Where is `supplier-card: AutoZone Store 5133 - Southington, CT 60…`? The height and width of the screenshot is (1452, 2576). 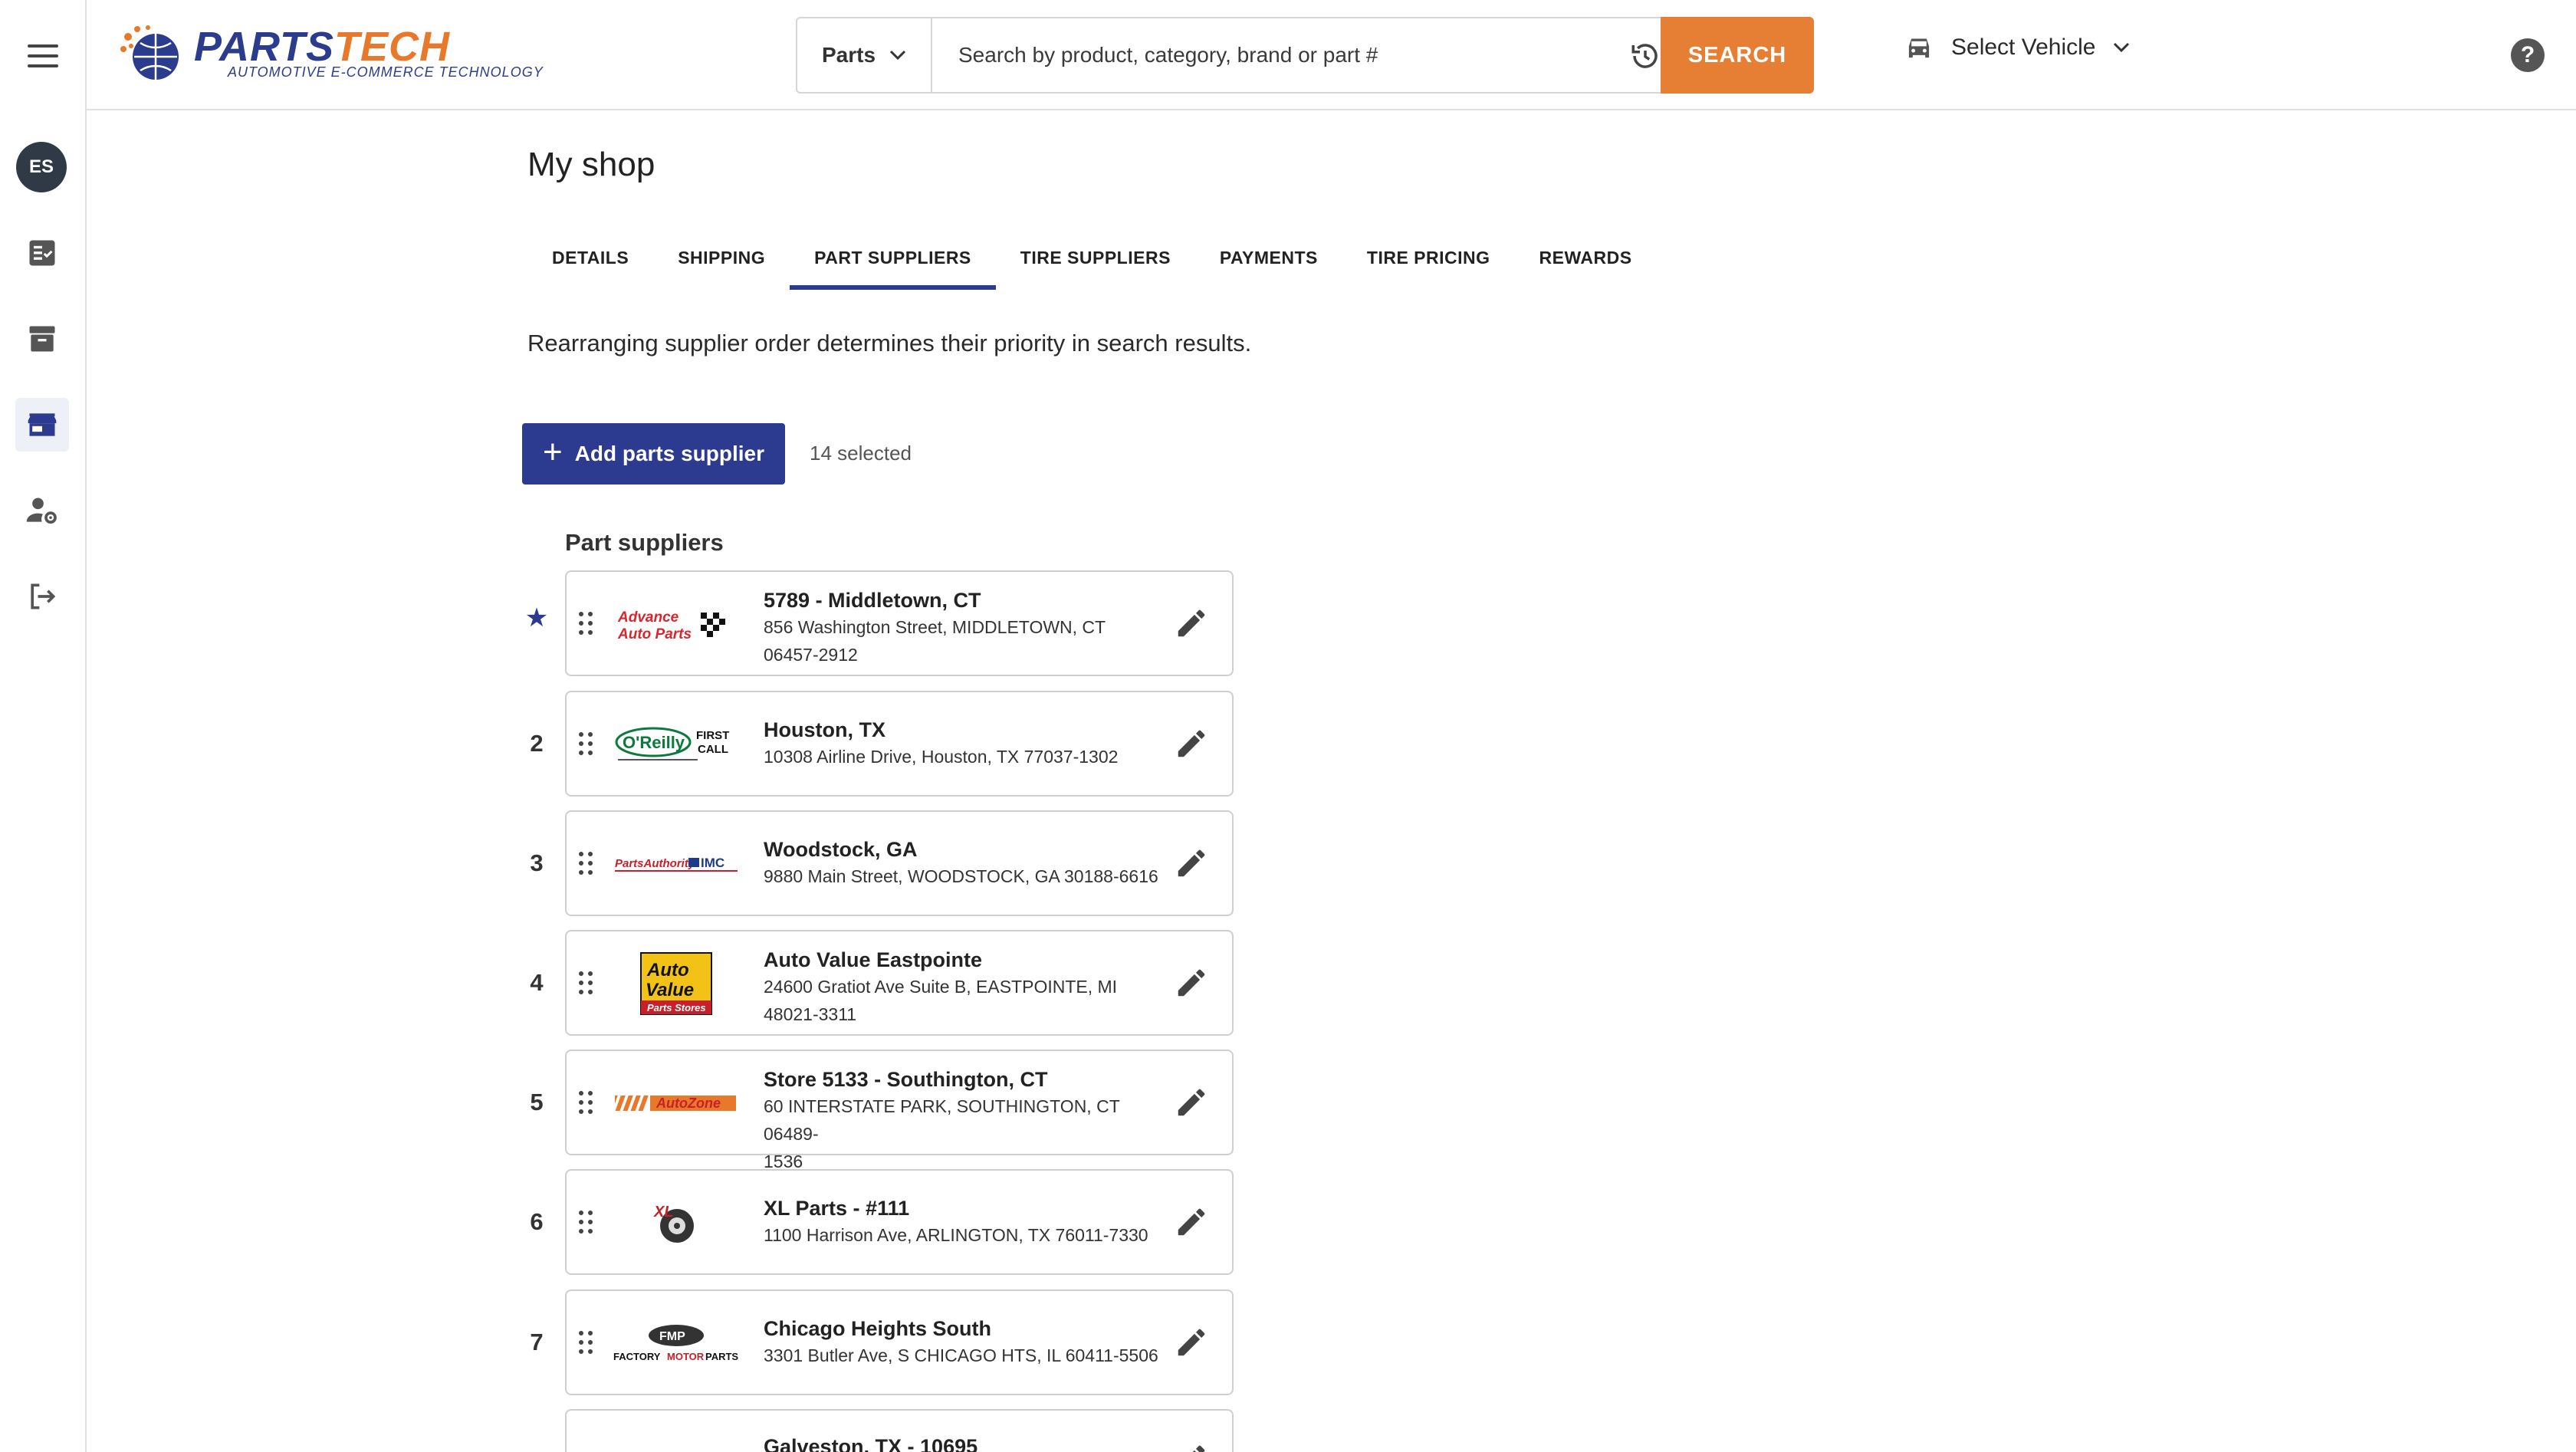 supplier-card: AutoZone Store 5133 - Southington, CT 60… is located at coordinates (900, 1110).